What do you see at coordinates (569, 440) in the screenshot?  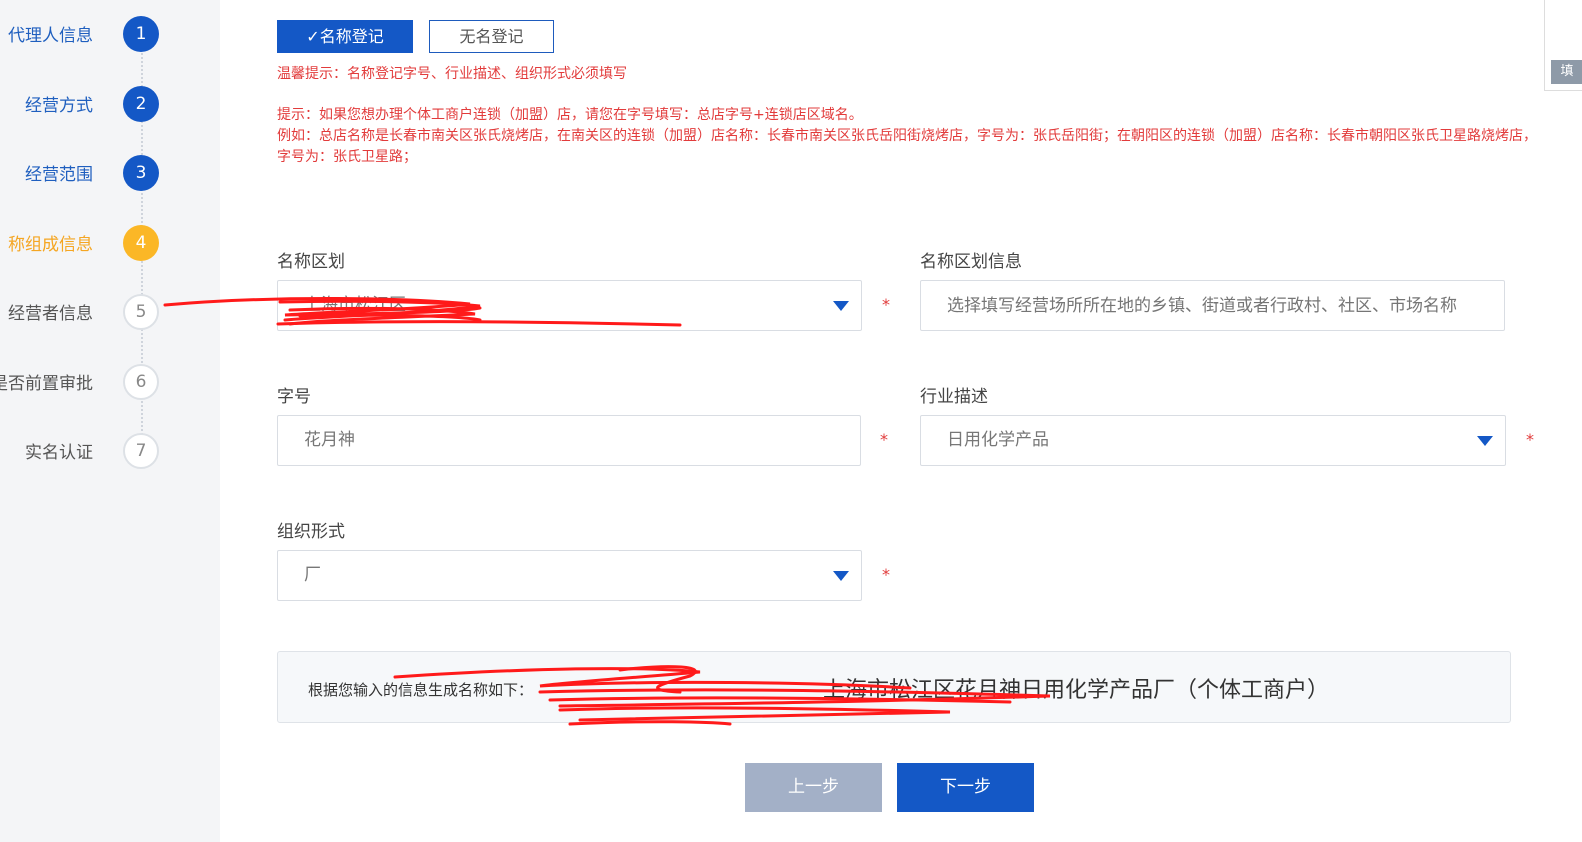 I see `trade-name-input: 花月神` at bounding box center [569, 440].